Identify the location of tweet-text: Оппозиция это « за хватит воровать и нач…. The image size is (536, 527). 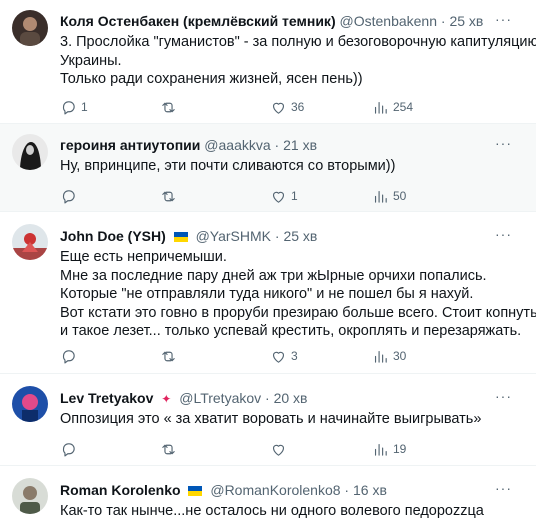
(292, 419).